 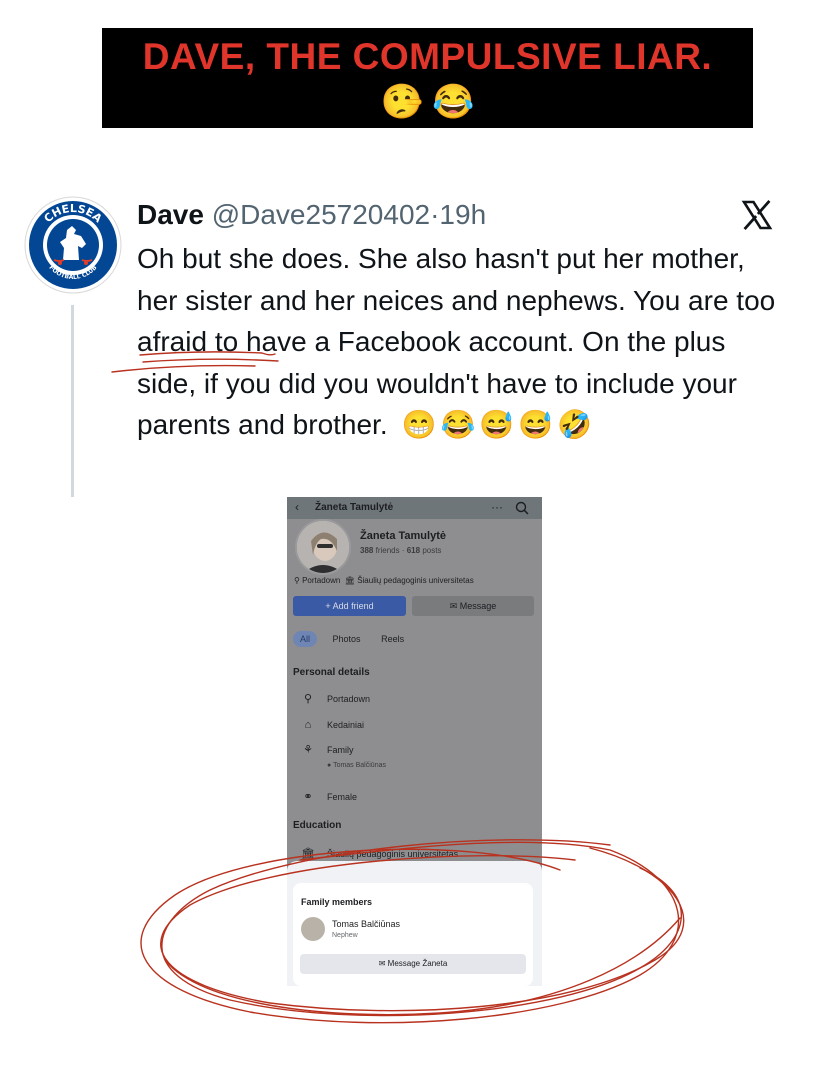 I want to click on family-icon: ⚘, so click(x=308, y=750).